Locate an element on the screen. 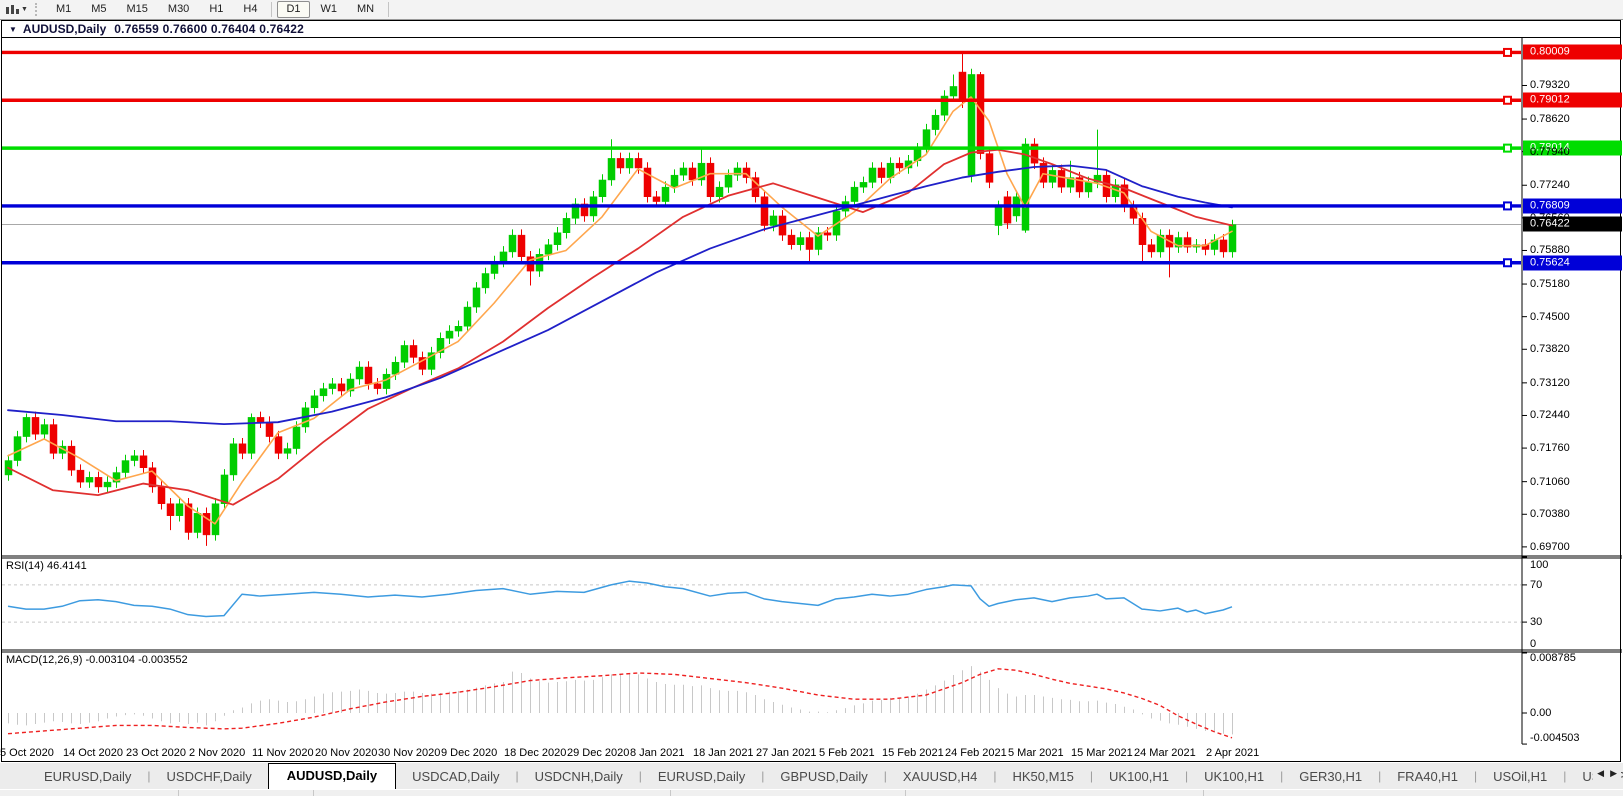 The width and height of the screenshot is (1623, 796). toolbar-grip is located at coordinates (37, 9).